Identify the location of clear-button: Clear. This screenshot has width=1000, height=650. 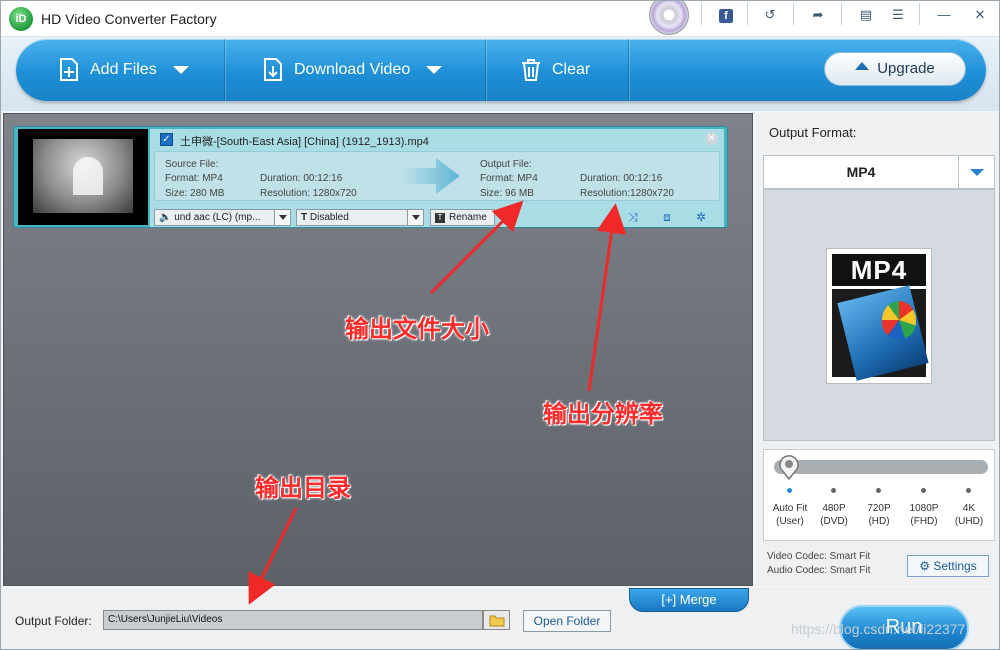
(555, 70).